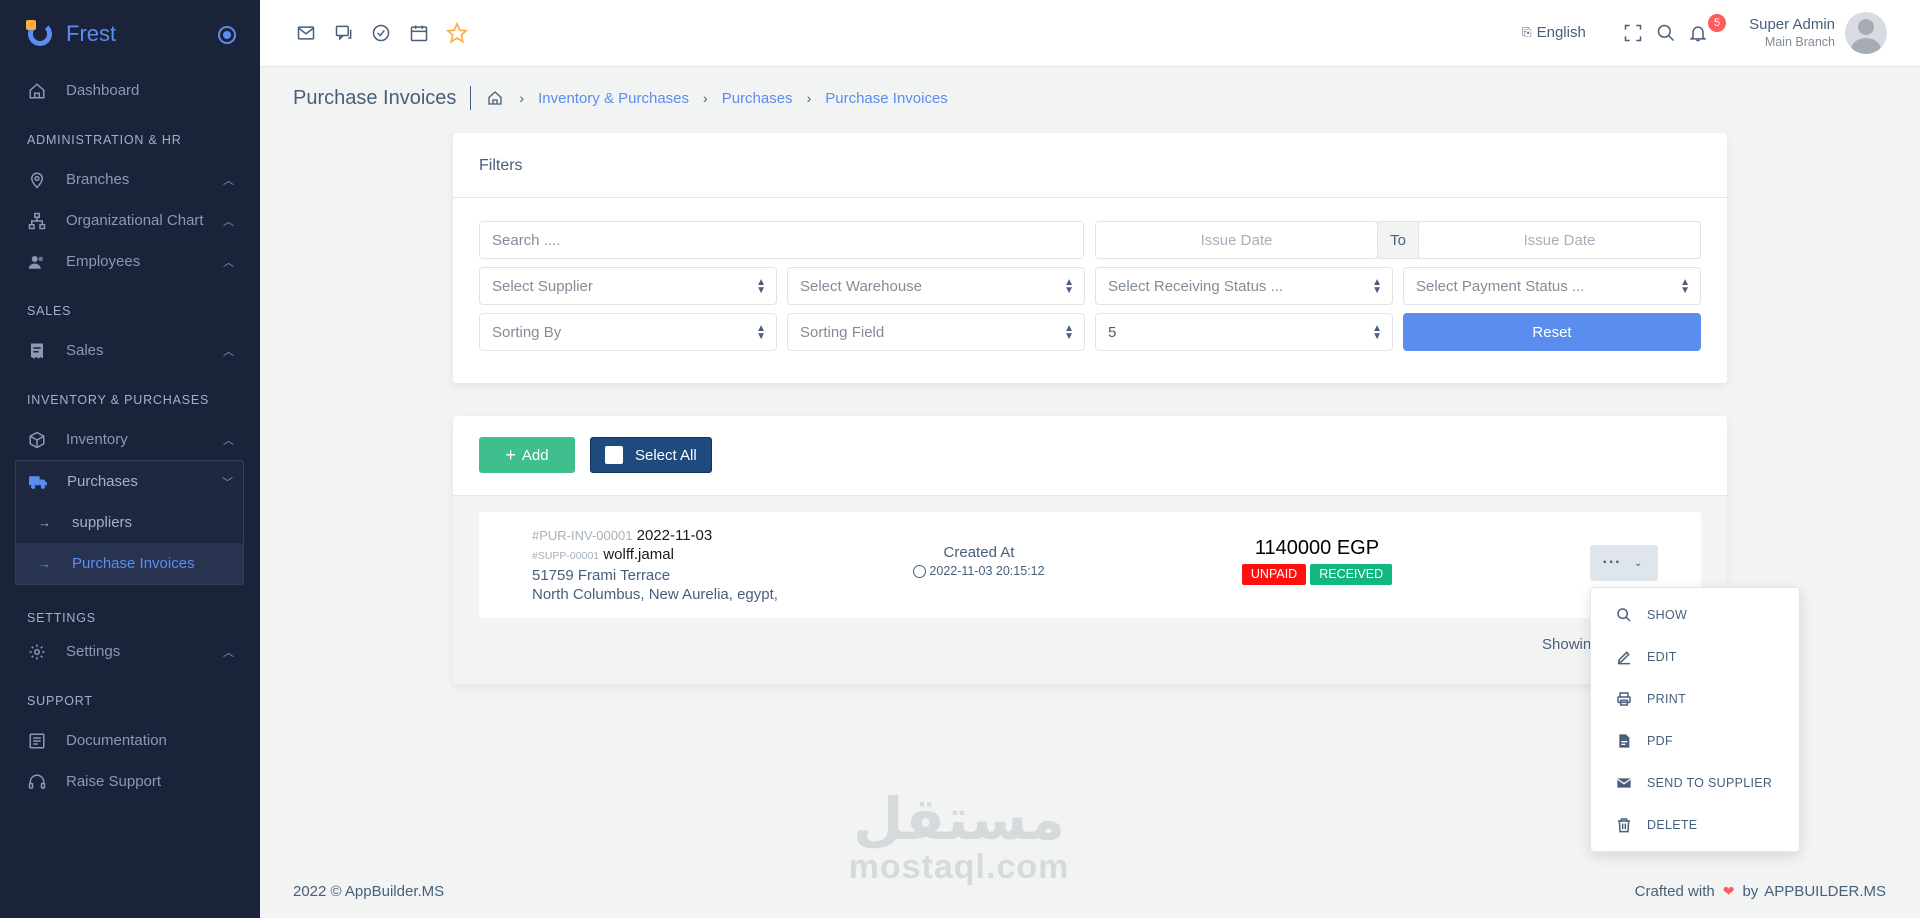 Image resolution: width=1920 pixels, height=918 pixels. Describe the element at coordinates (1672, 825) in the screenshot. I see `menu-item-label: DELETE` at that location.